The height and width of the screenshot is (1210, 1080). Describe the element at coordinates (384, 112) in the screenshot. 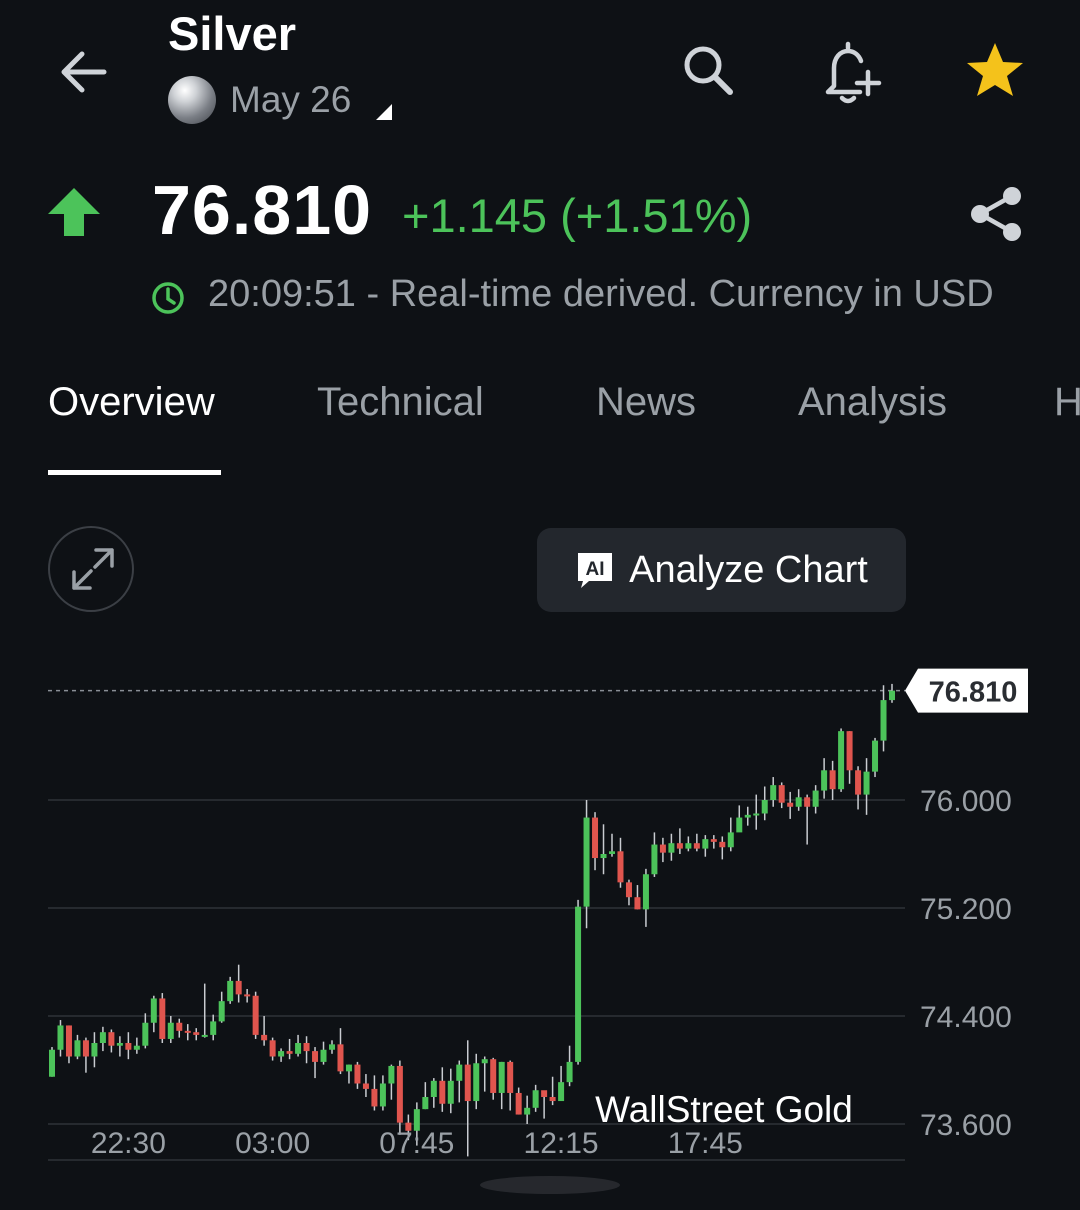

I see `dropdown-triangle-icon` at that location.